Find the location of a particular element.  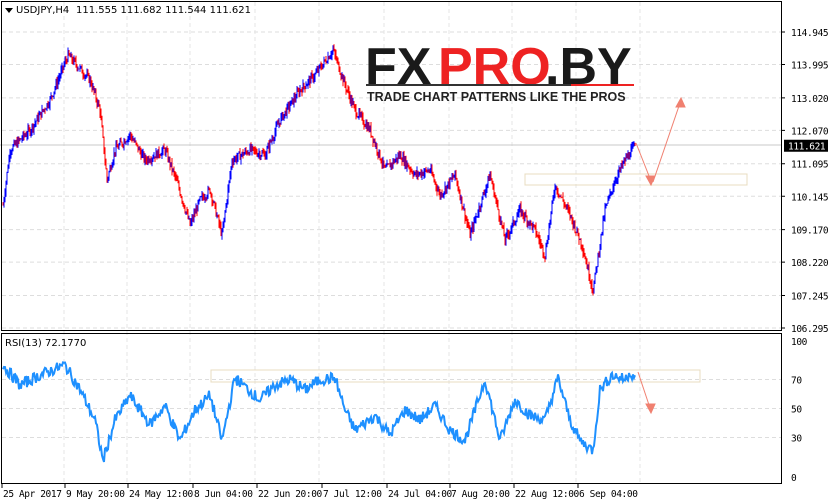

arrow-down is located at coordinates (643, 162).